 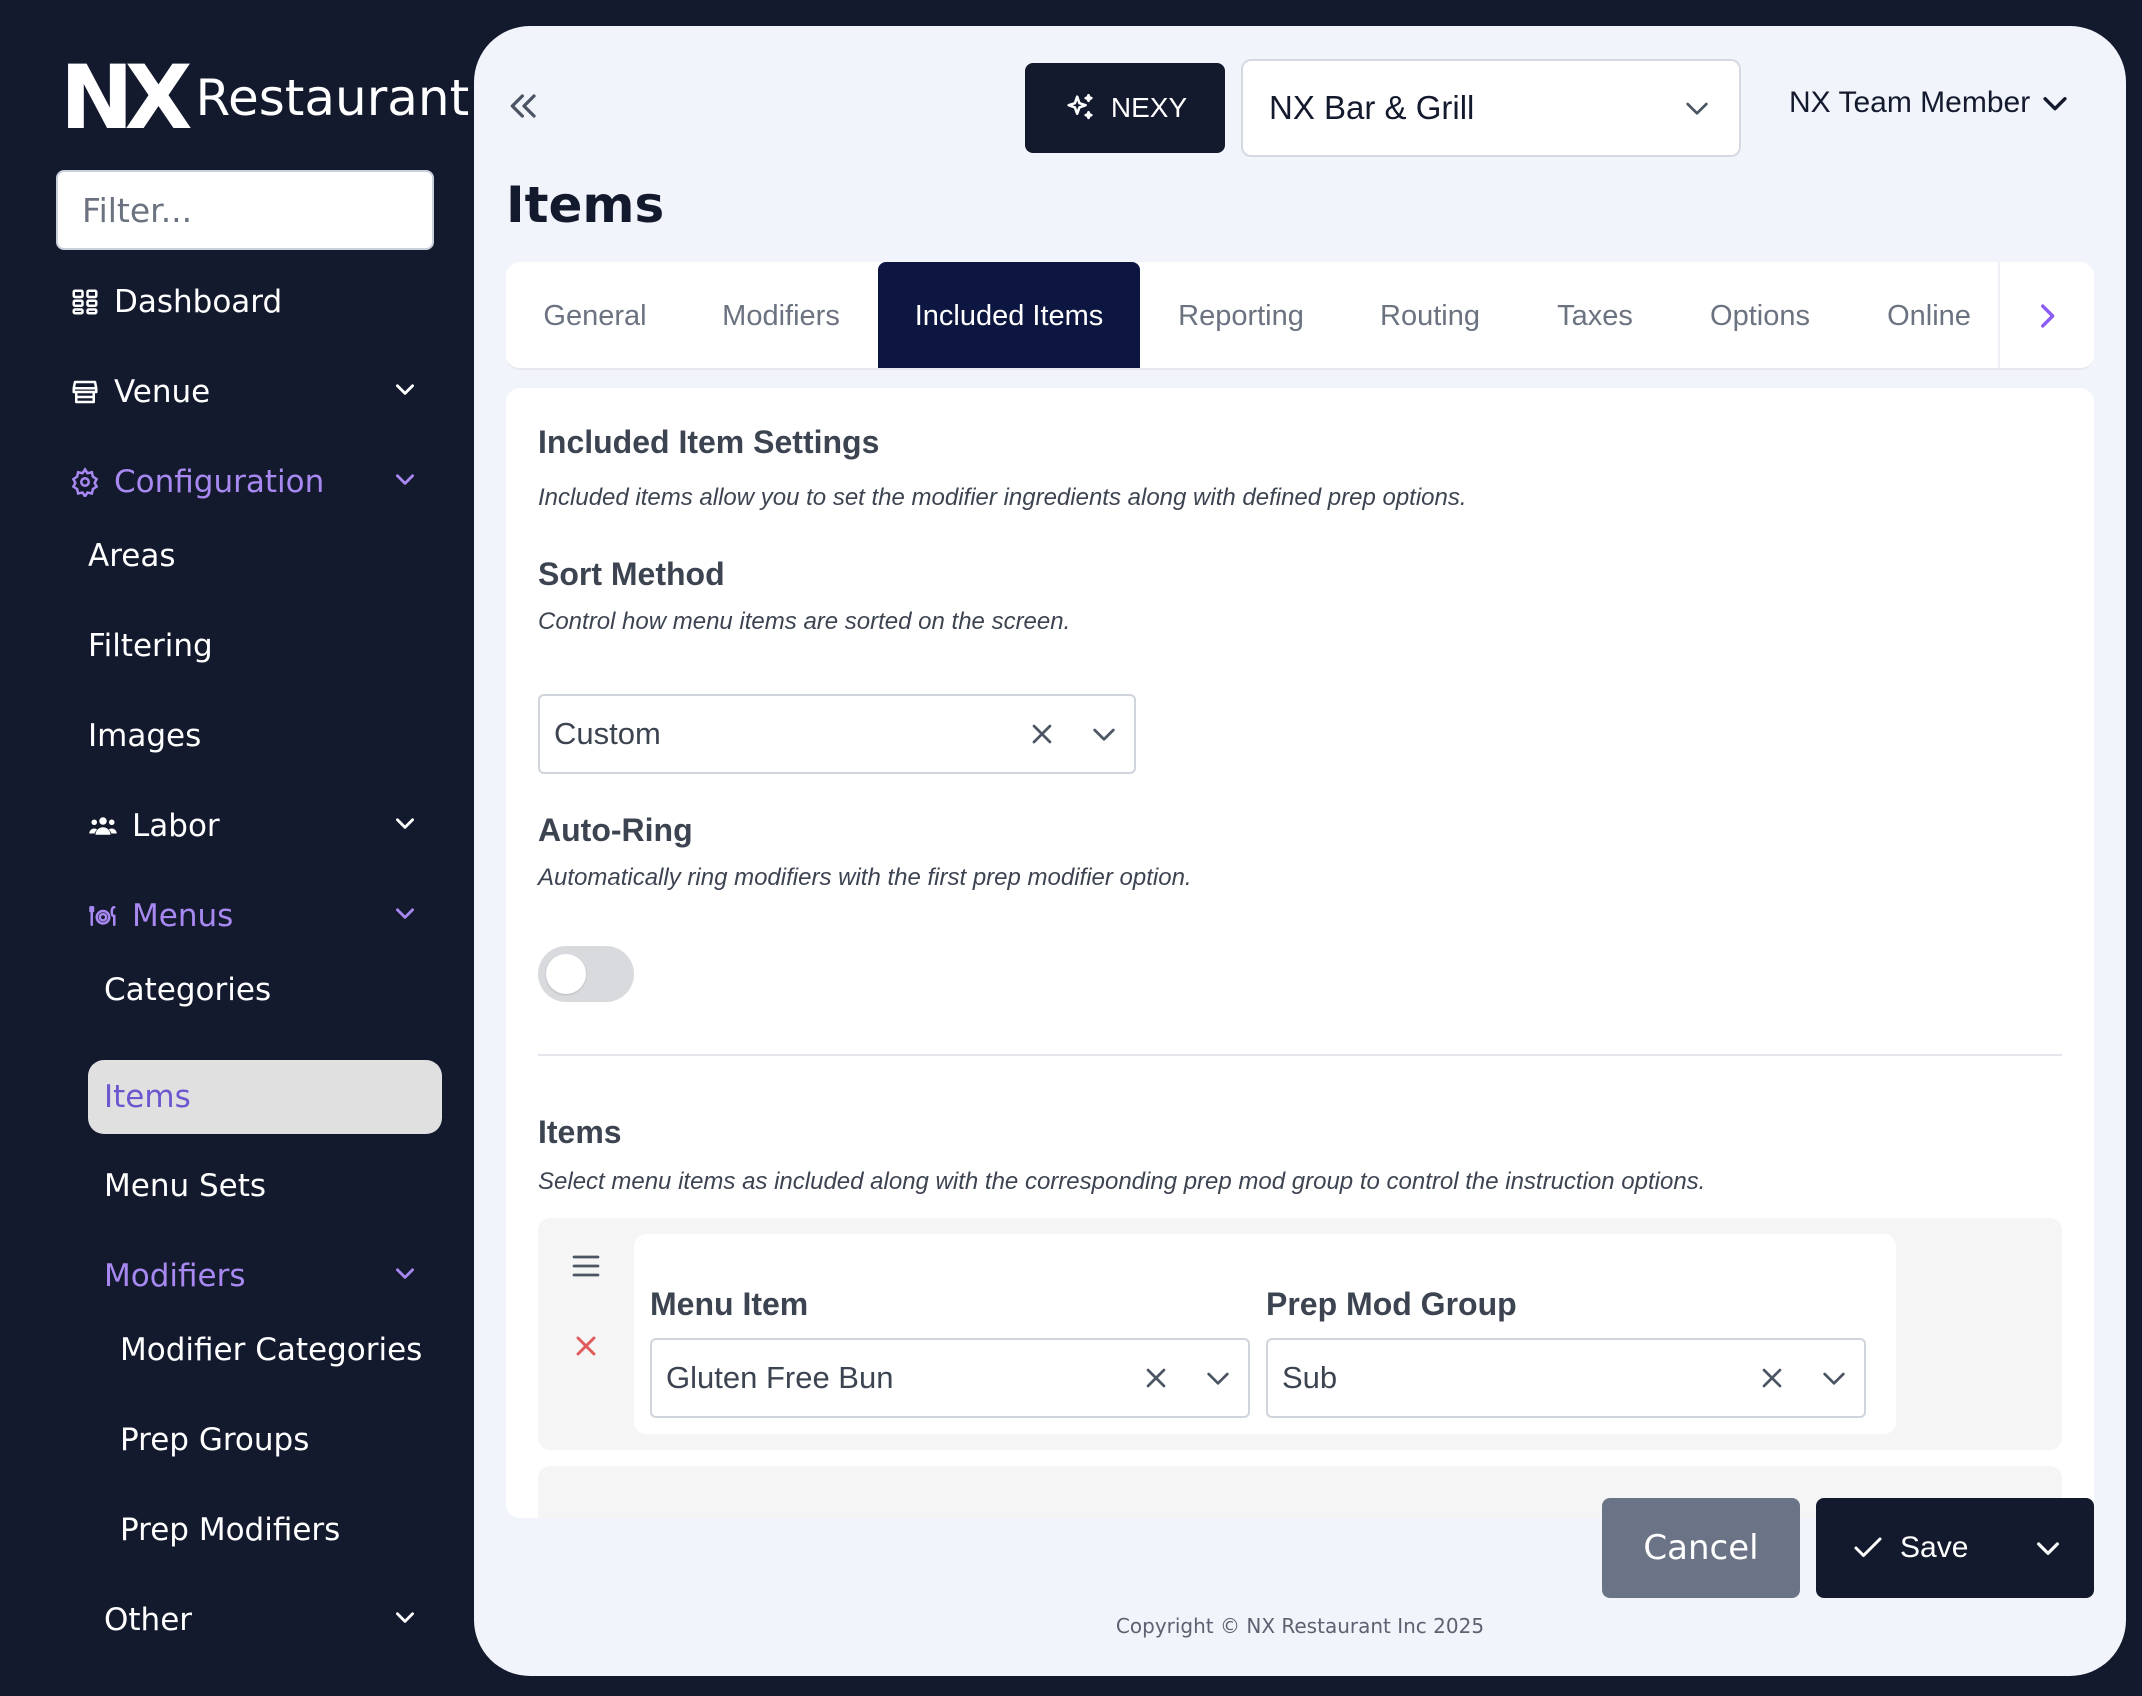 What do you see at coordinates (1934, 1547) in the screenshot?
I see `save-label: Save` at bounding box center [1934, 1547].